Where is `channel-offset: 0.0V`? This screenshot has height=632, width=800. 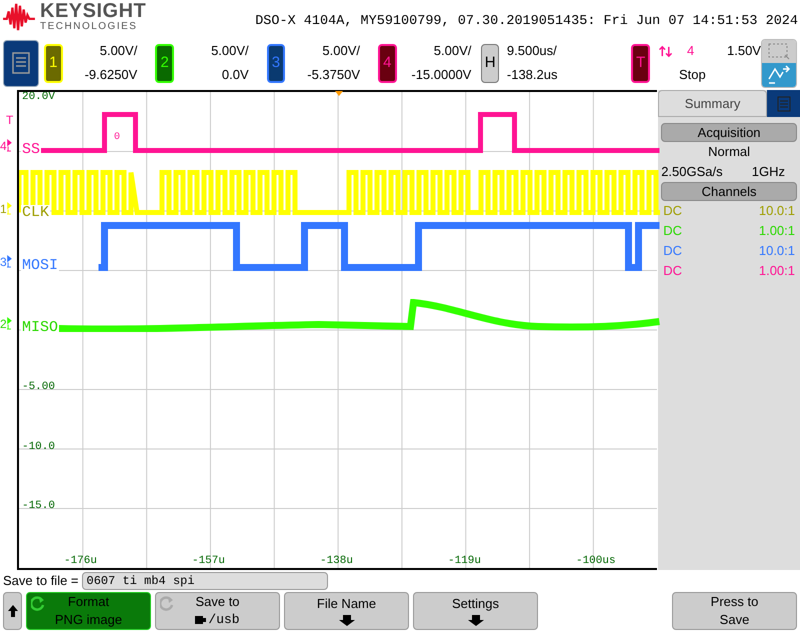 channel-offset: 0.0V is located at coordinates (235, 75).